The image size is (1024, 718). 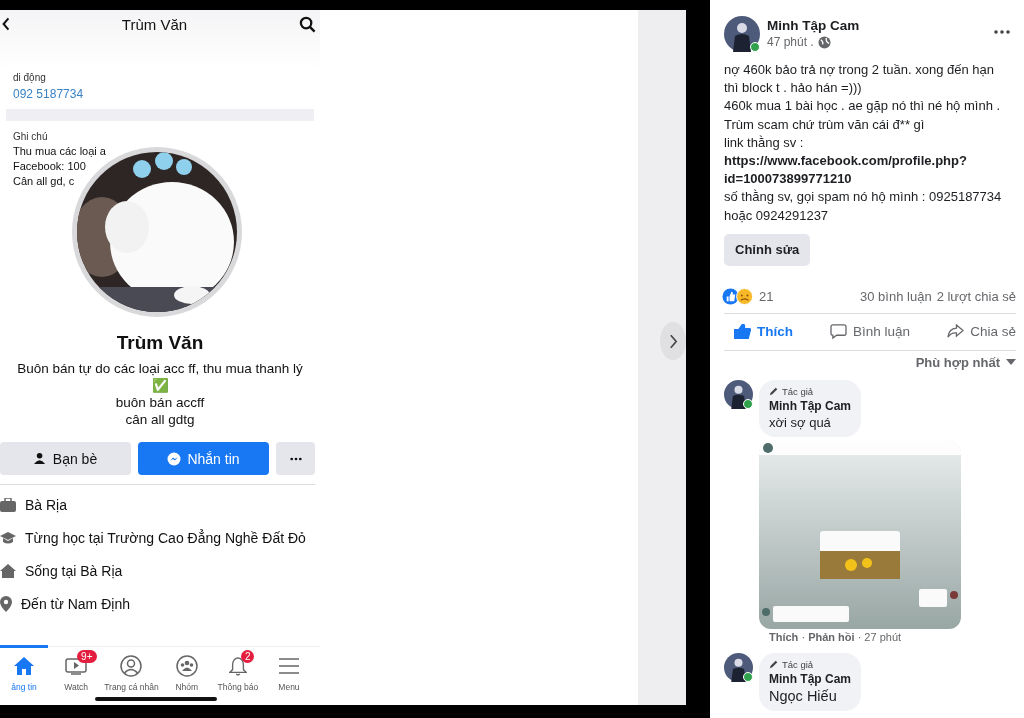 What do you see at coordinates (8, 571) in the screenshot?
I see `house-icon` at bounding box center [8, 571].